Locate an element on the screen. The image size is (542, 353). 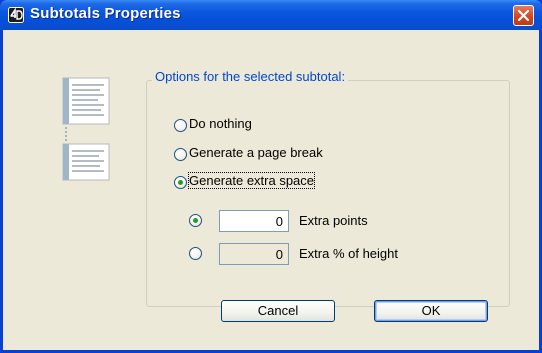
window-title: Subtotals Properties is located at coordinates (105, 13).